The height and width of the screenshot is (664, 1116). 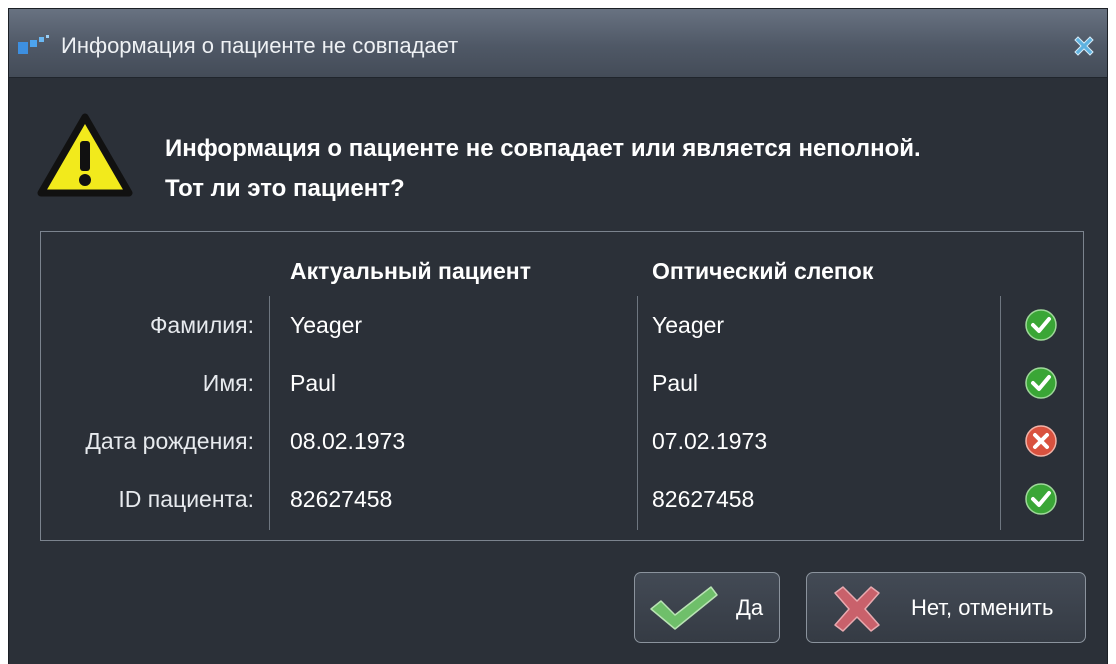 What do you see at coordinates (326, 325) in the screenshot?
I see `current-surname: Yeager` at bounding box center [326, 325].